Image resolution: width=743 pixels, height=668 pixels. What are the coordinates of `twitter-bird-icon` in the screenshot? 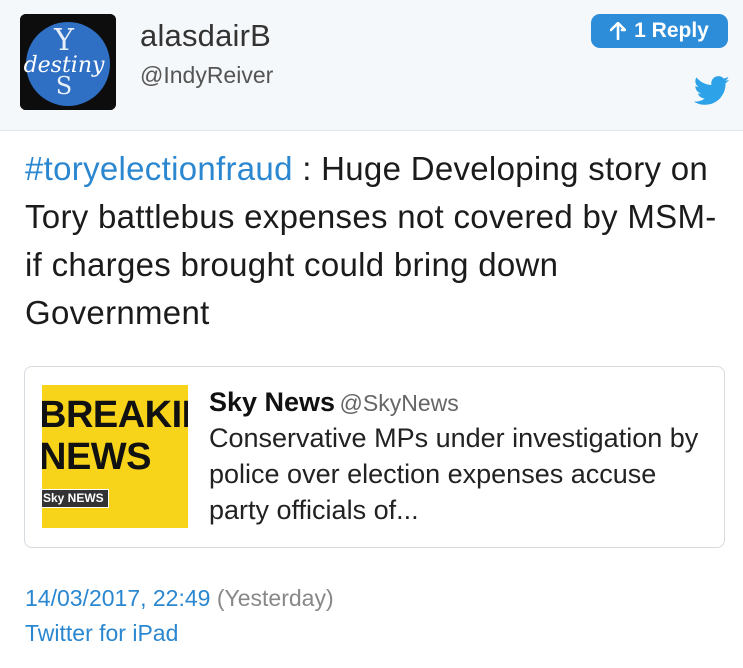 It's located at (712, 91).